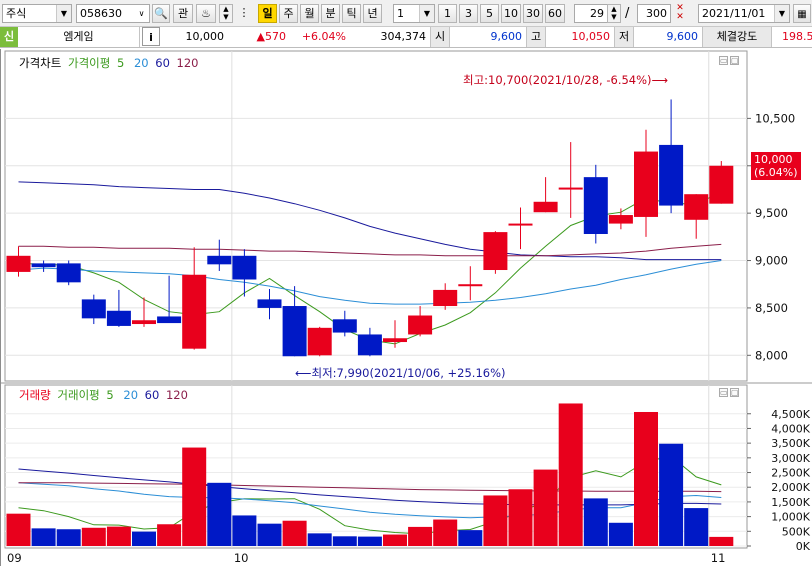 The height and width of the screenshot is (566, 812). What do you see at coordinates (370, 282) in the screenshot?
I see `price-ma20-line` at bounding box center [370, 282].